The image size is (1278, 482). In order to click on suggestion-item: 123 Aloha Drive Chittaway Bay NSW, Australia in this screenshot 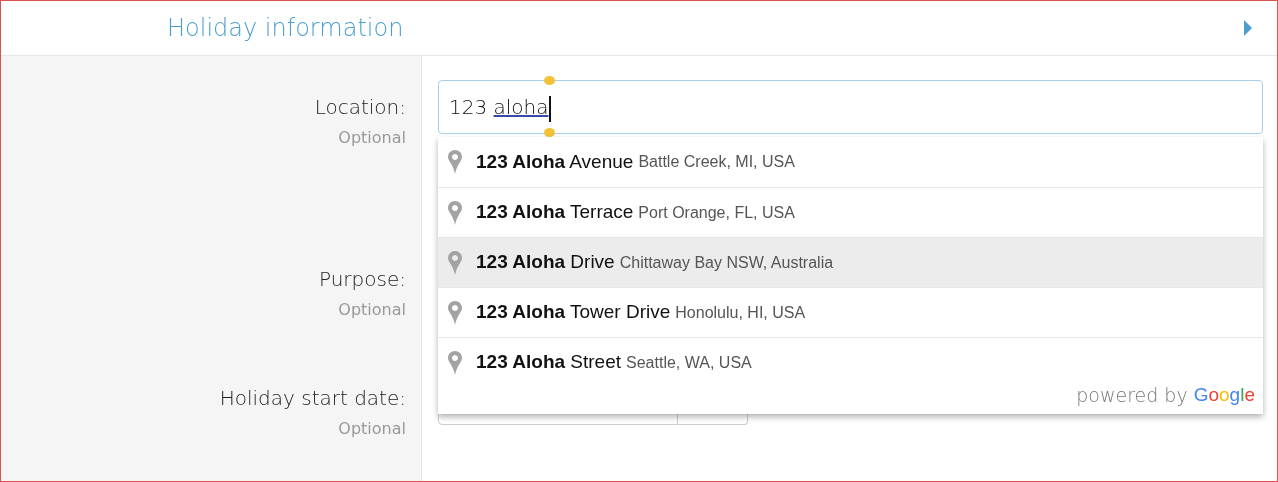, I will do `click(850, 262)`.